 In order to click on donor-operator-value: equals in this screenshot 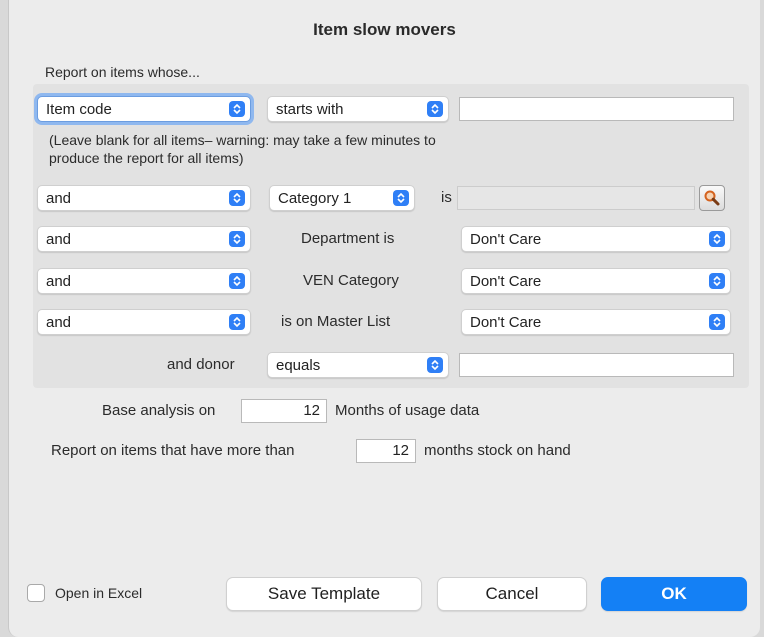, I will do `click(298, 365)`.